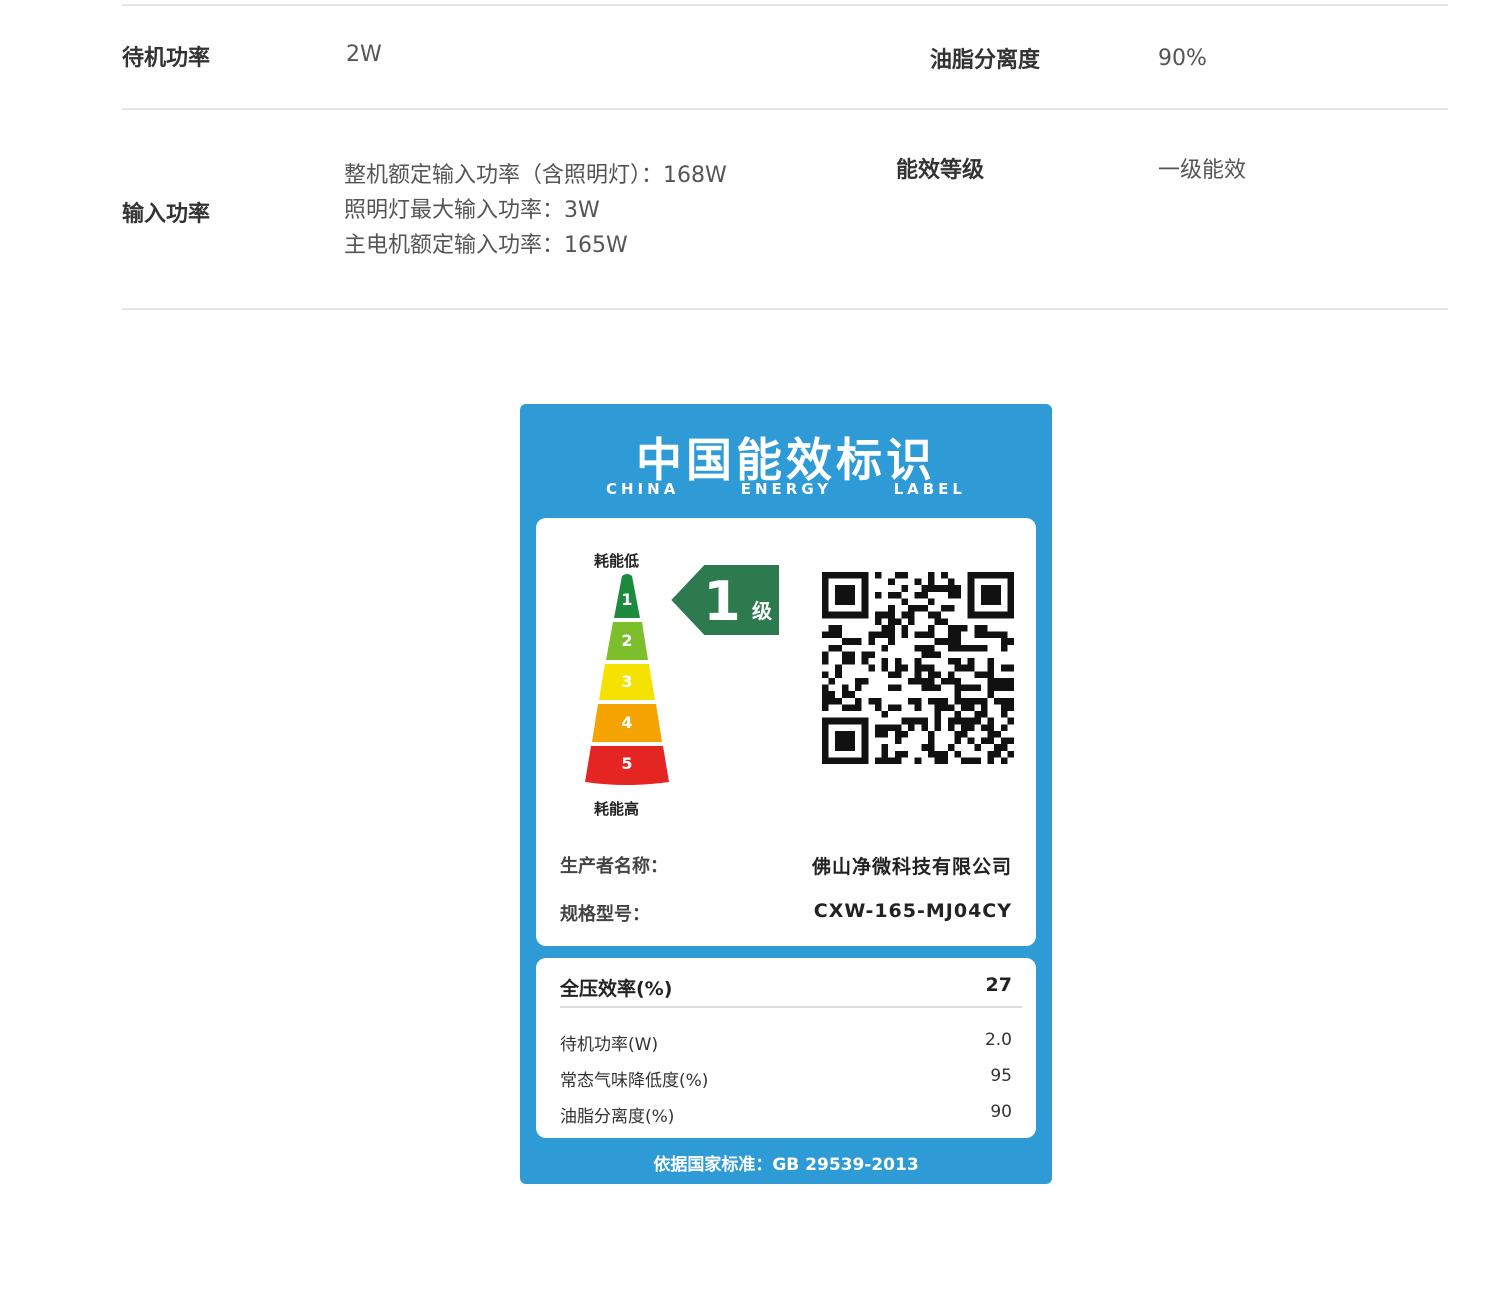 The image size is (1500, 1304). I want to click on main-metric-row: 全压效率(%) 27, so click(786, 987).